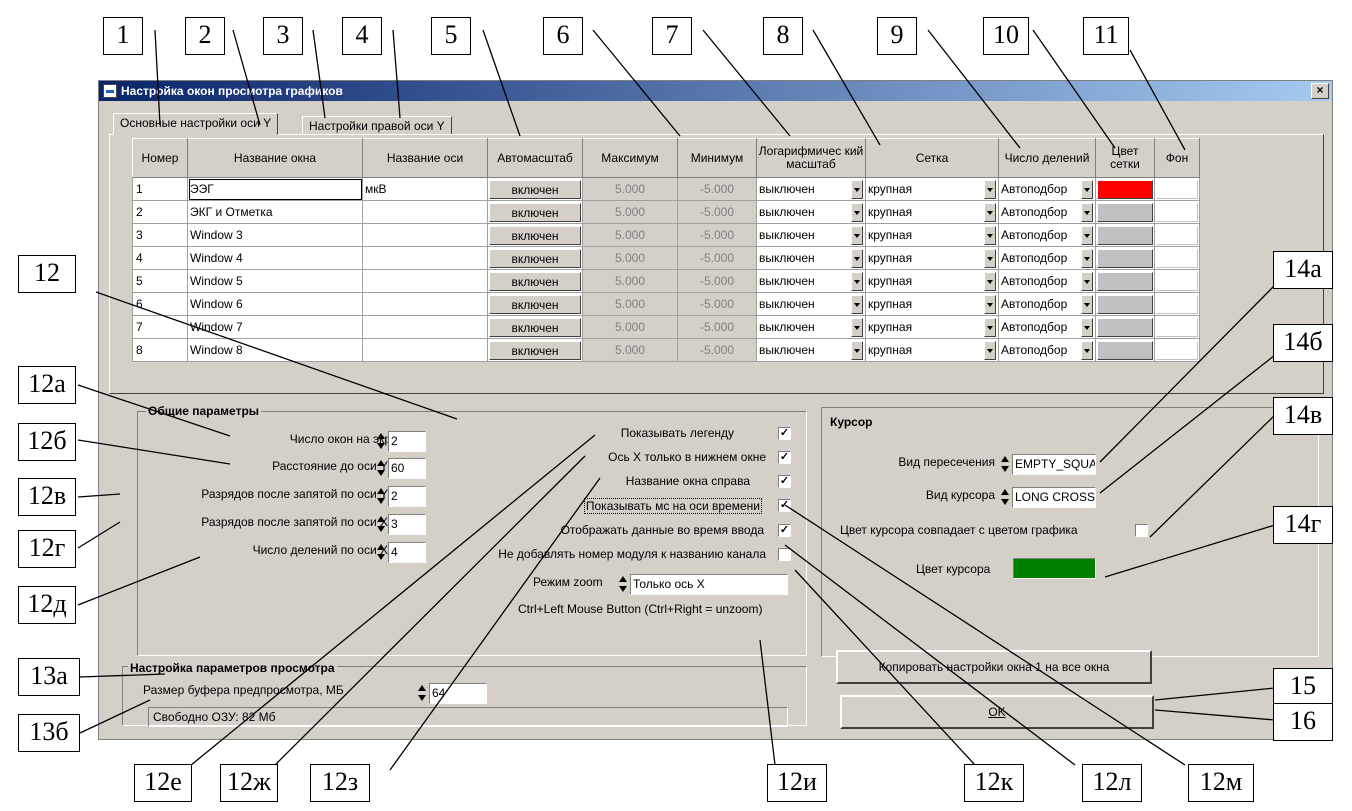 The width and height of the screenshot is (1352, 811). I want to click on show-legend-checkbox: ✓, so click(784, 433).